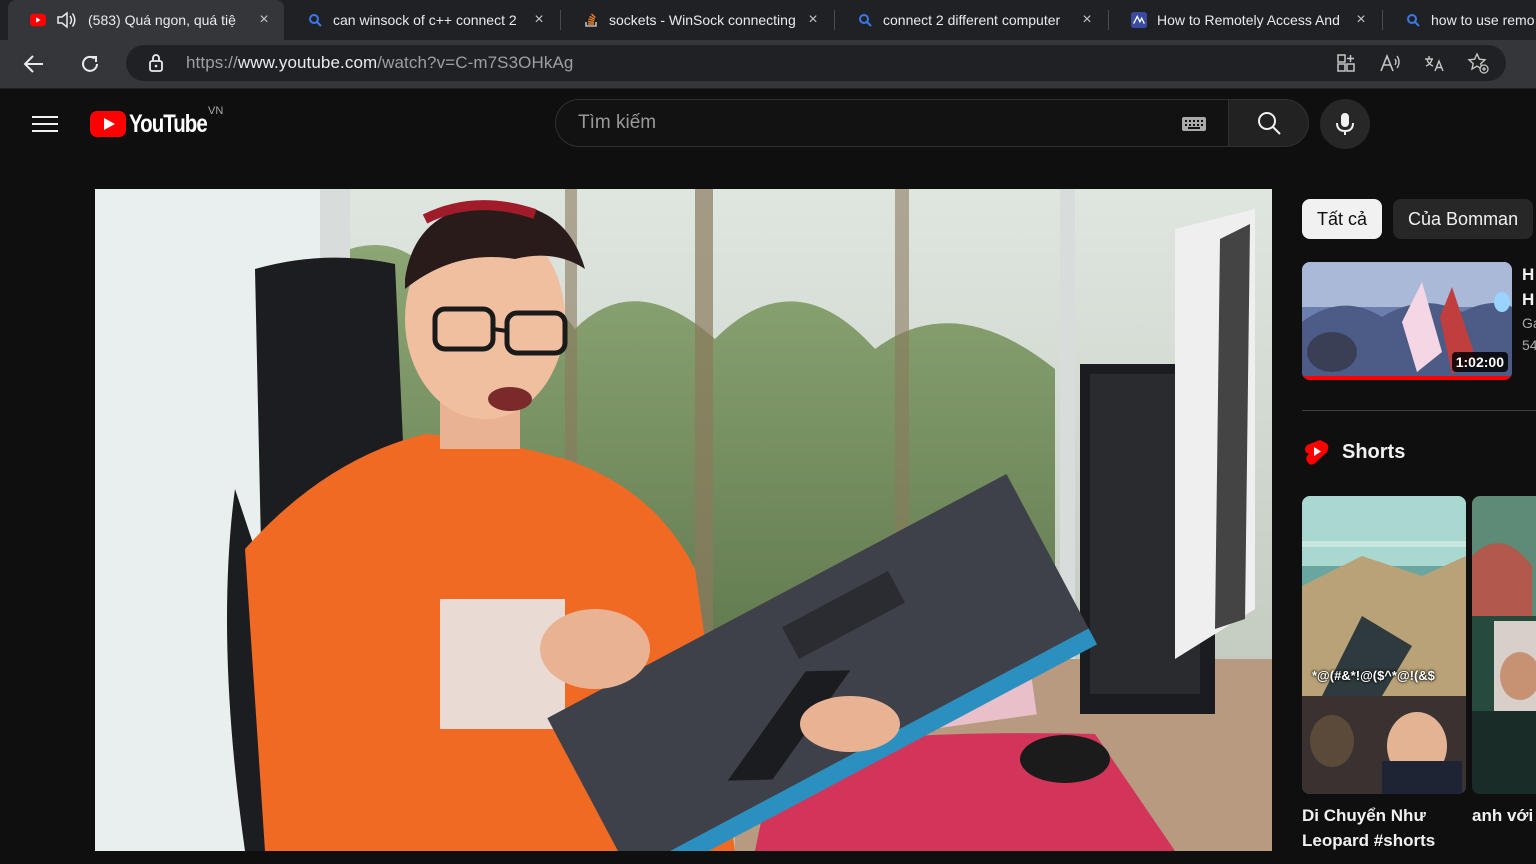 This screenshot has width=1536, height=864. I want to click on short-thumbnail, so click(1504, 645).